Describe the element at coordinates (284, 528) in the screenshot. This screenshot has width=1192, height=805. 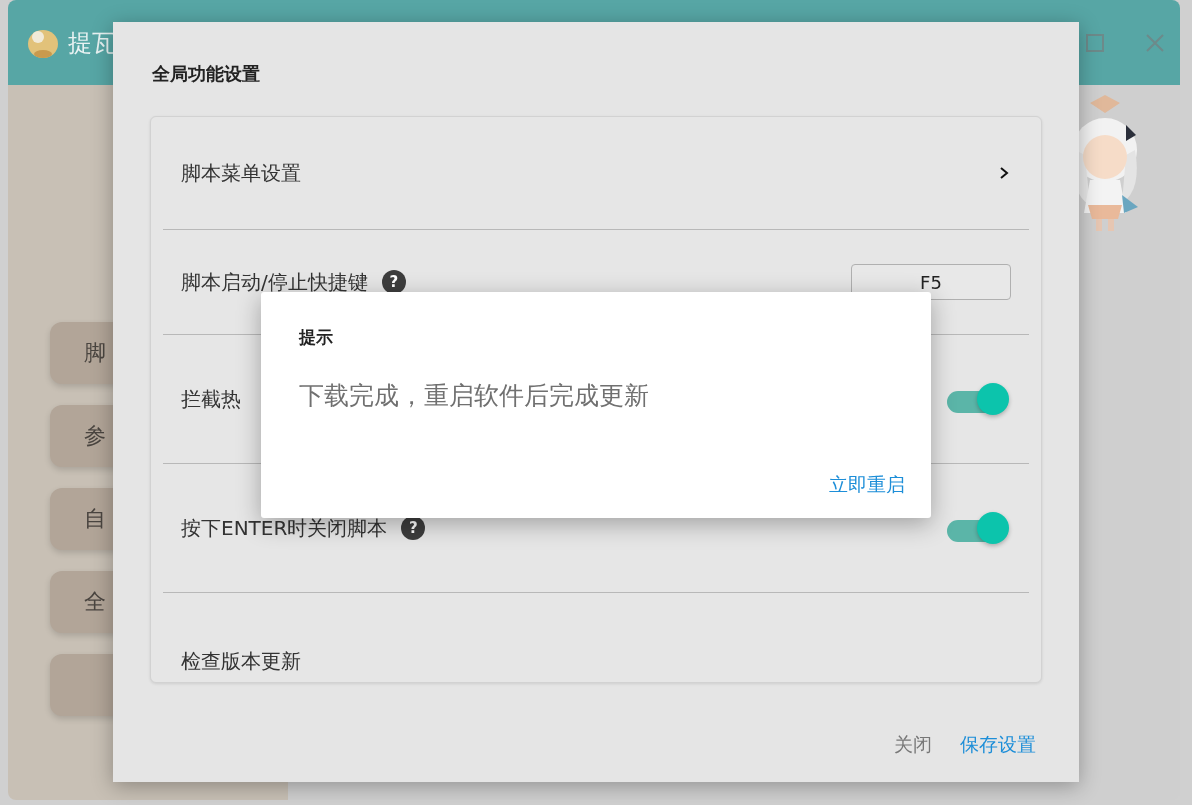
I see `setting-label: 按下ENTER时关闭脚本` at that location.